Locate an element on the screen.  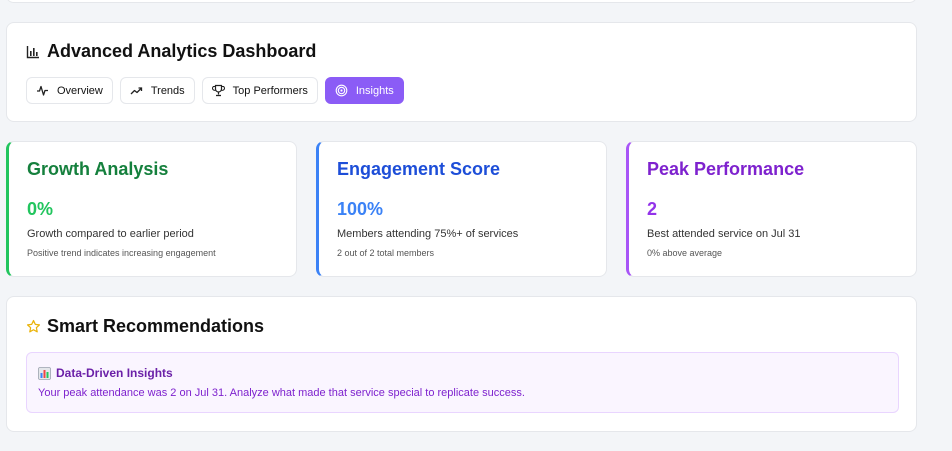
activity-icon is located at coordinates (42, 90).